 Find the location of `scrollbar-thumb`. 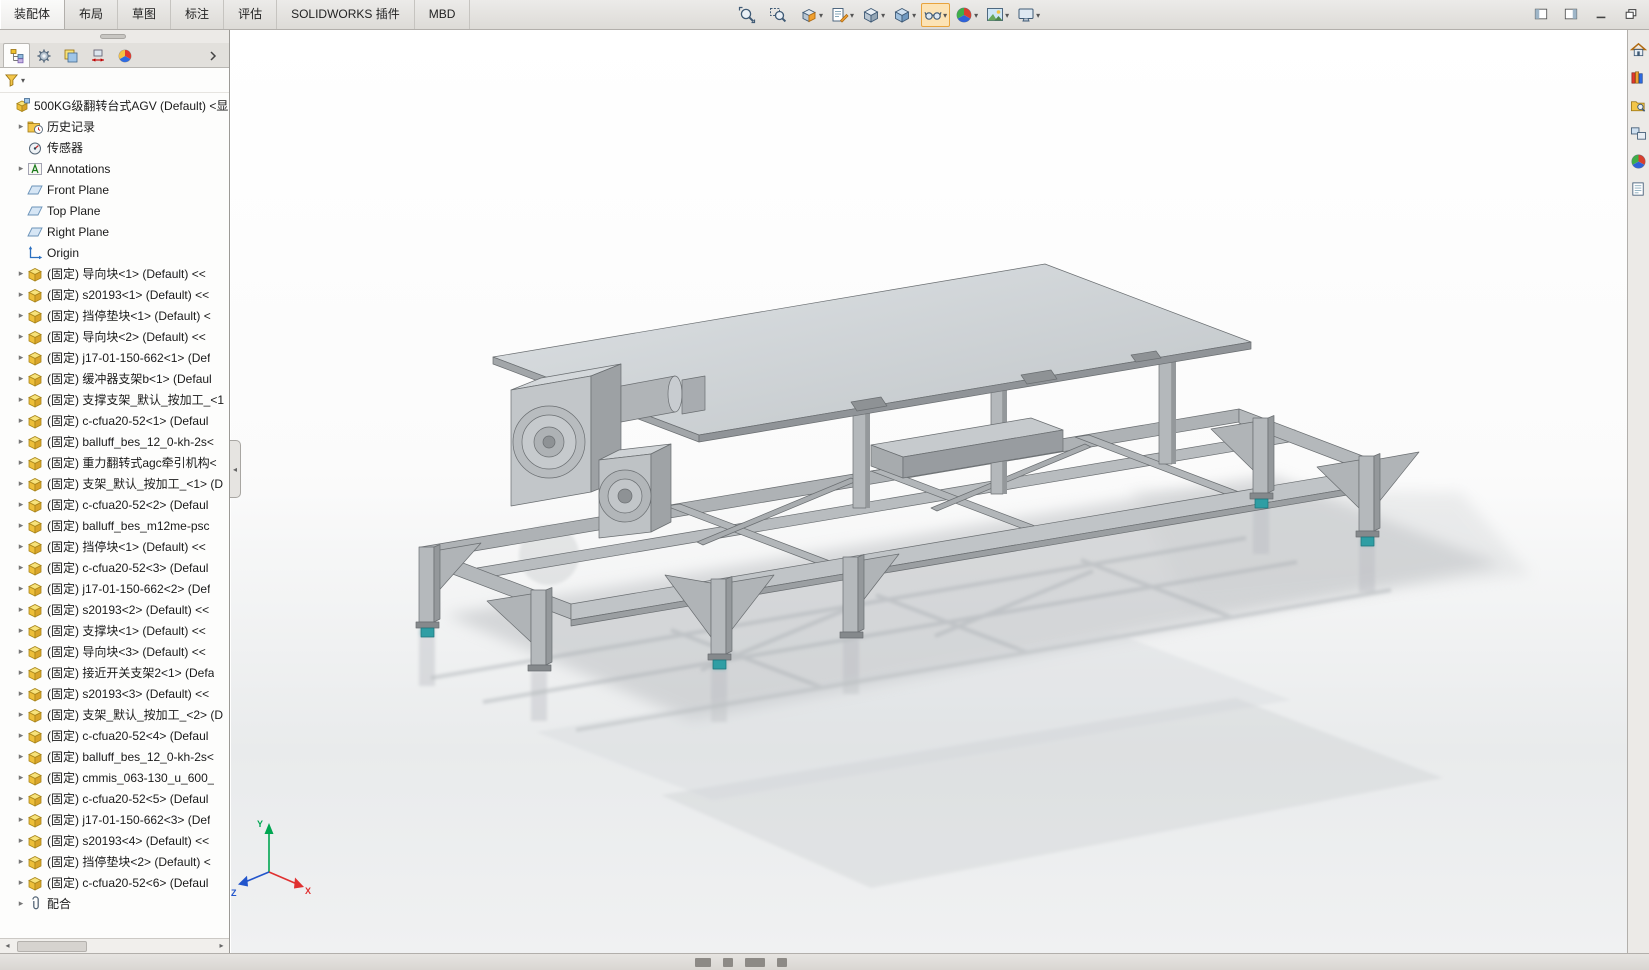

scrollbar-thumb is located at coordinates (52, 946).